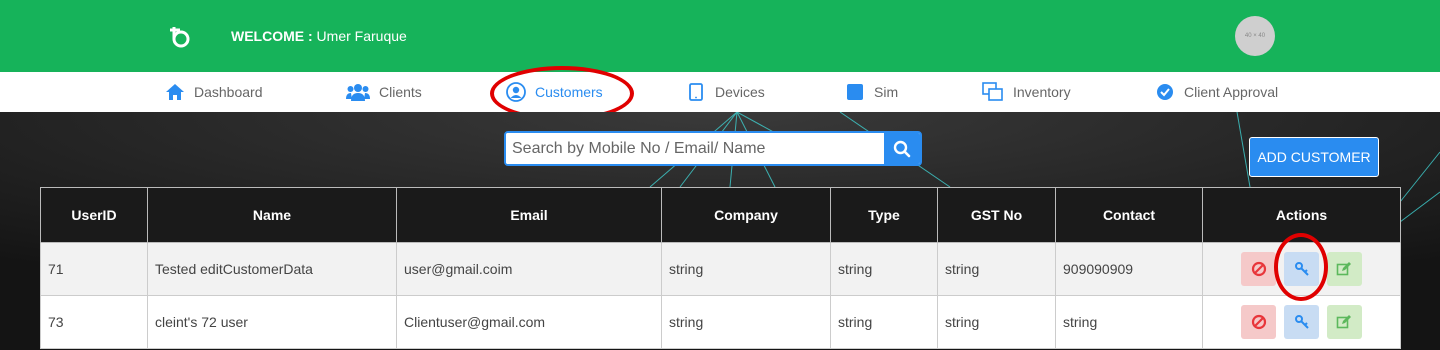 The height and width of the screenshot is (350, 1440). What do you see at coordinates (740, 92) in the screenshot?
I see `nav-label-devices: Devices` at bounding box center [740, 92].